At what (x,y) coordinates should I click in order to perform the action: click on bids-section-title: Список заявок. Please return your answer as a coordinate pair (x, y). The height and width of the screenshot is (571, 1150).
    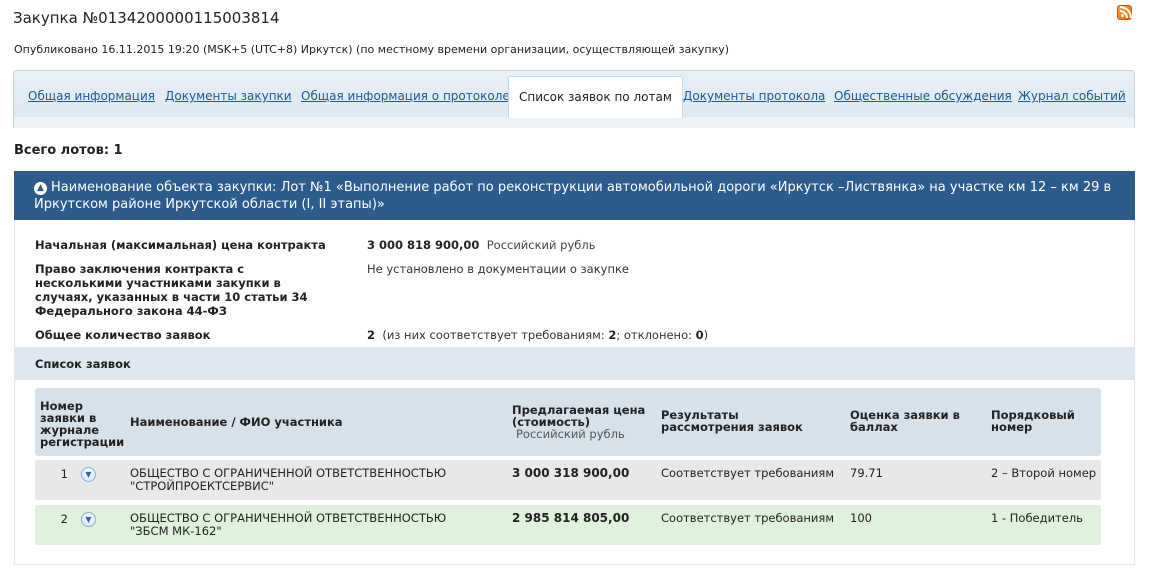
    Looking at the image, I should click on (83, 364).